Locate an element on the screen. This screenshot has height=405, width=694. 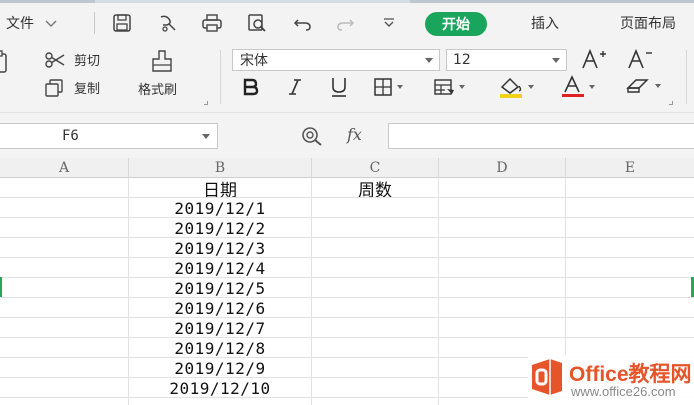
borders-icon is located at coordinates (383, 87).